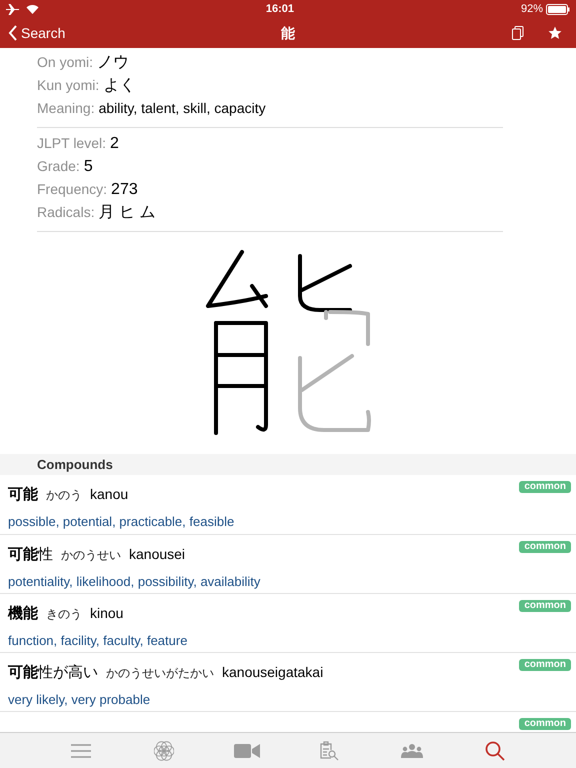  What do you see at coordinates (23, 614) in the screenshot?
I see `compound-word: 機能` at bounding box center [23, 614].